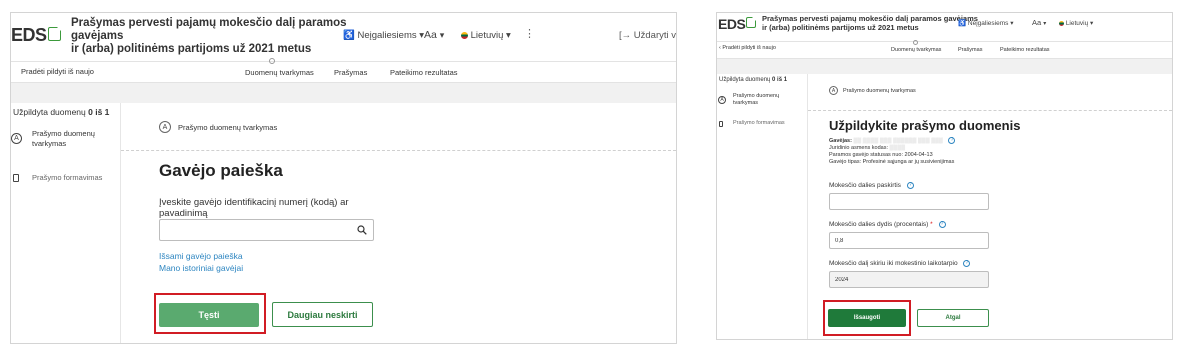  I want to click on purpose-label: Mokesčio dalies paskirtis ?, so click(871, 186).